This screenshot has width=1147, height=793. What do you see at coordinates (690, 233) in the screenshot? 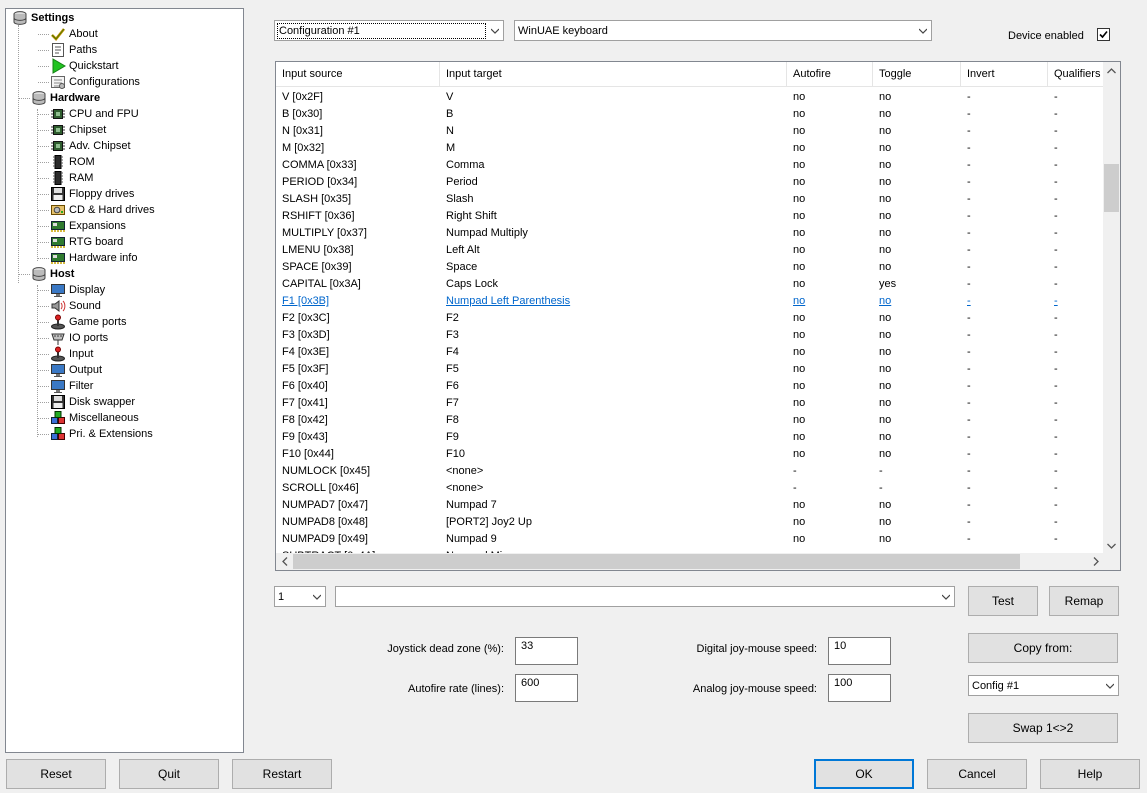
I see `table-row: MULTIPLY [0x37] Numpad Multiply no no - -` at bounding box center [690, 233].